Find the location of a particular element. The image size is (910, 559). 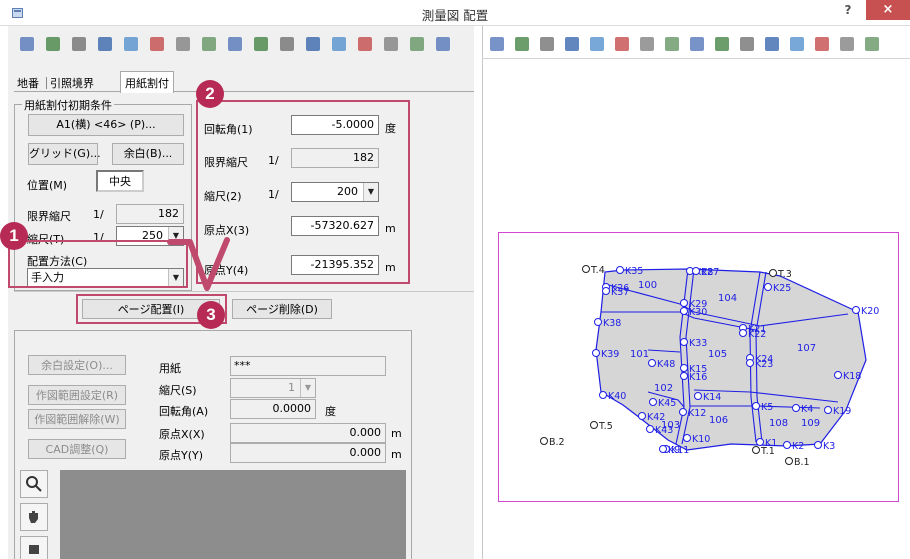

angle-icon is located at coordinates (772, 44).